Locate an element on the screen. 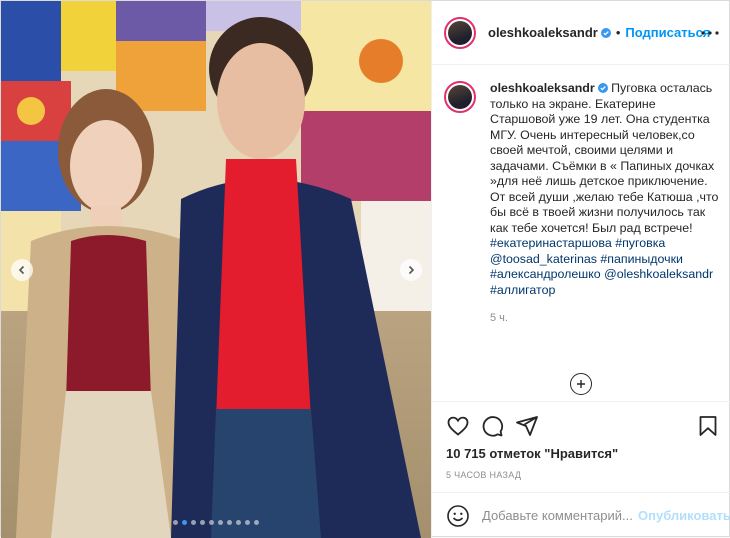 The width and height of the screenshot is (730, 538). bookmark-icon is located at coordinates (708, 426).